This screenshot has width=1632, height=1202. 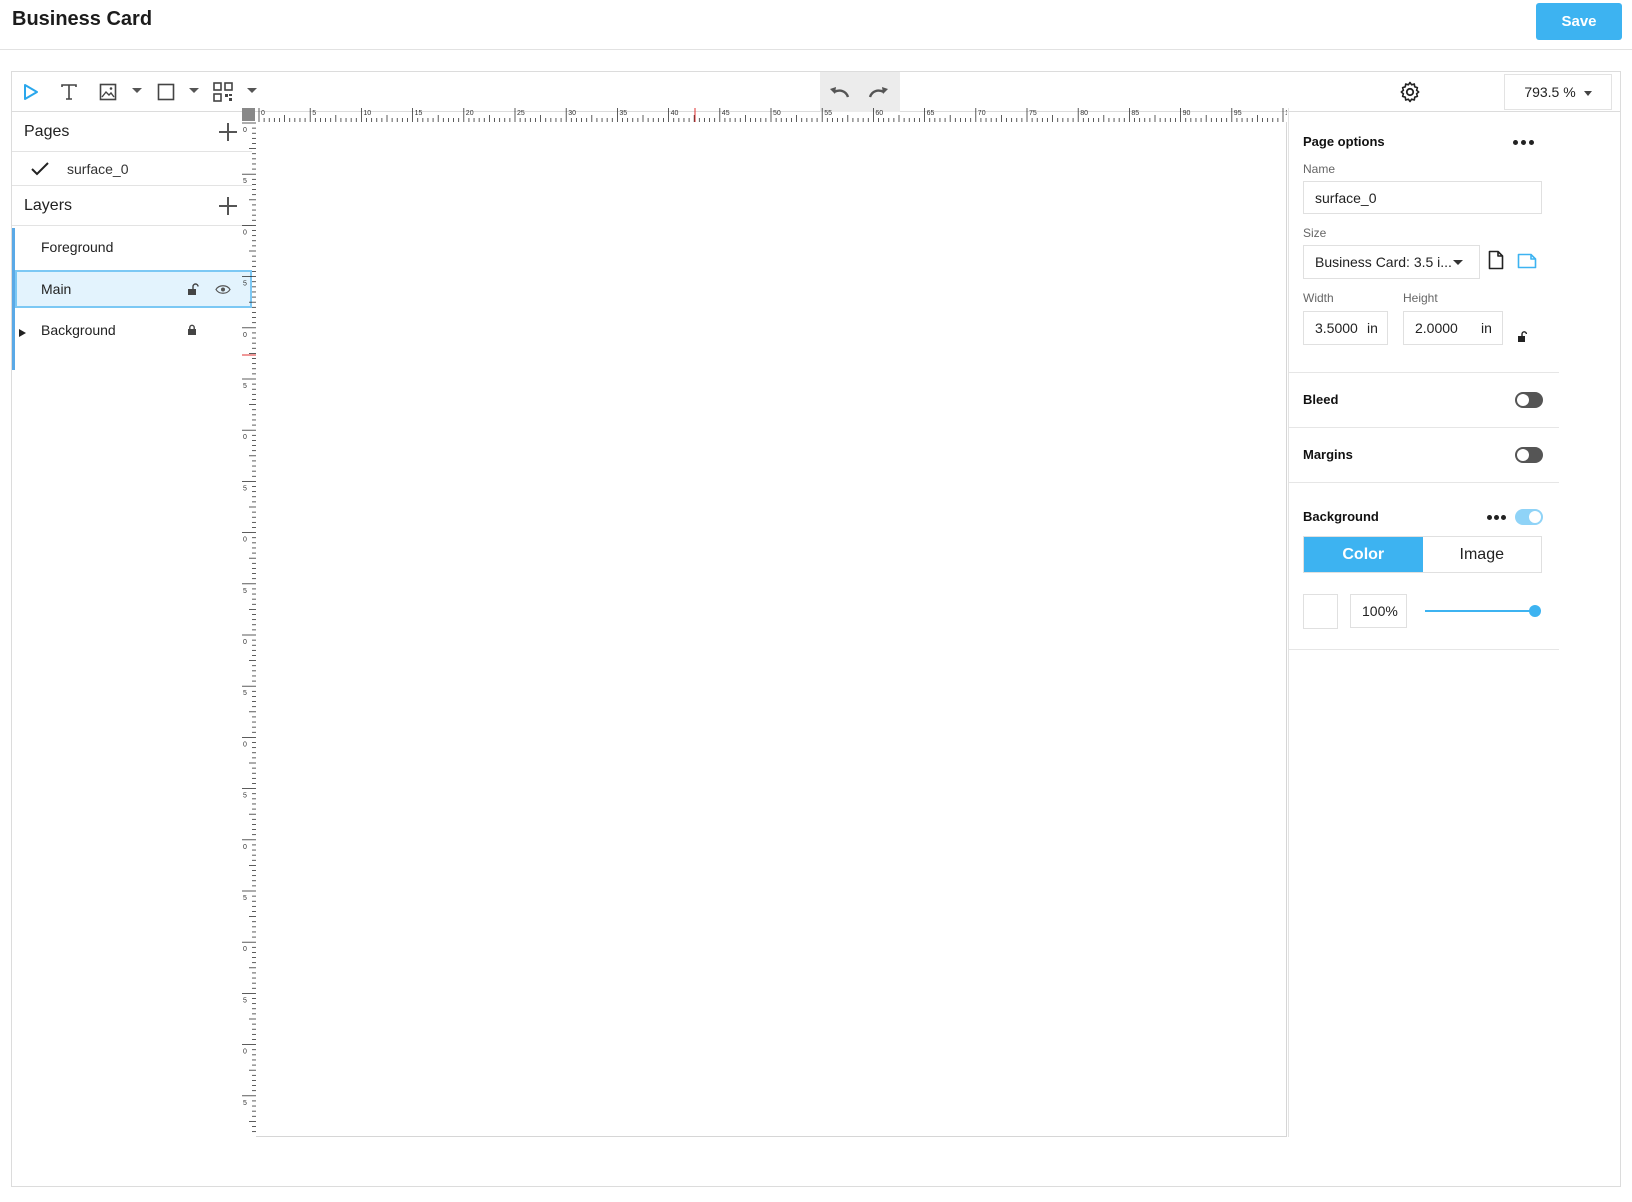 What do you see at coordinates (1496, 260) in the screenshot?
I see `portrait-orientation-icon` at bounding box center [1496, 260].